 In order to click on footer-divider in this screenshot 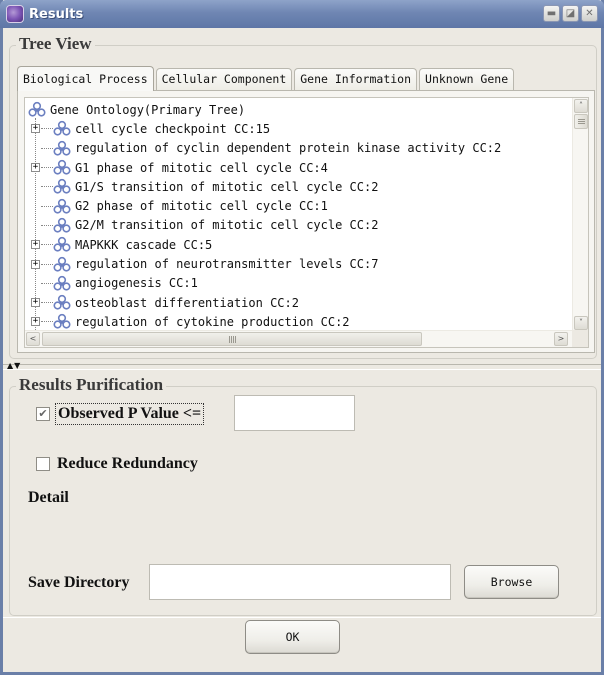, I will do `click(302, 617)`.